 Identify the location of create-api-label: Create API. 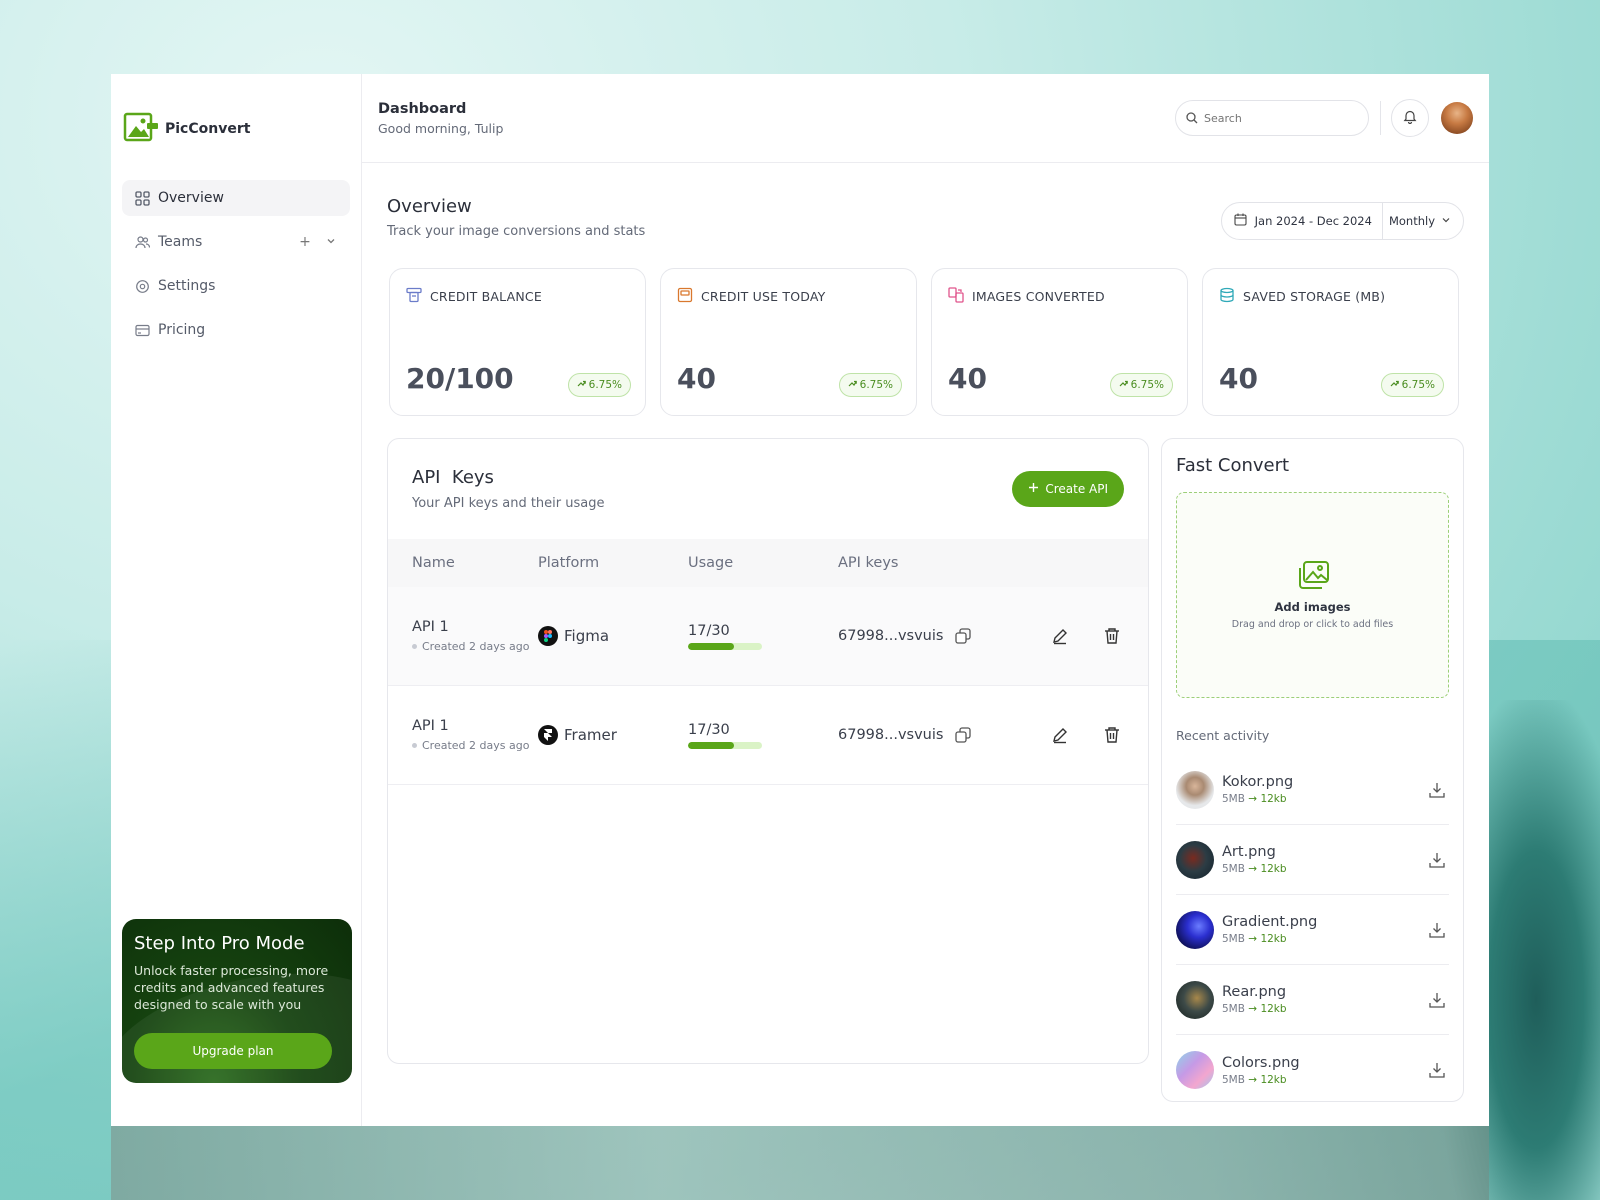
(1076, 489).